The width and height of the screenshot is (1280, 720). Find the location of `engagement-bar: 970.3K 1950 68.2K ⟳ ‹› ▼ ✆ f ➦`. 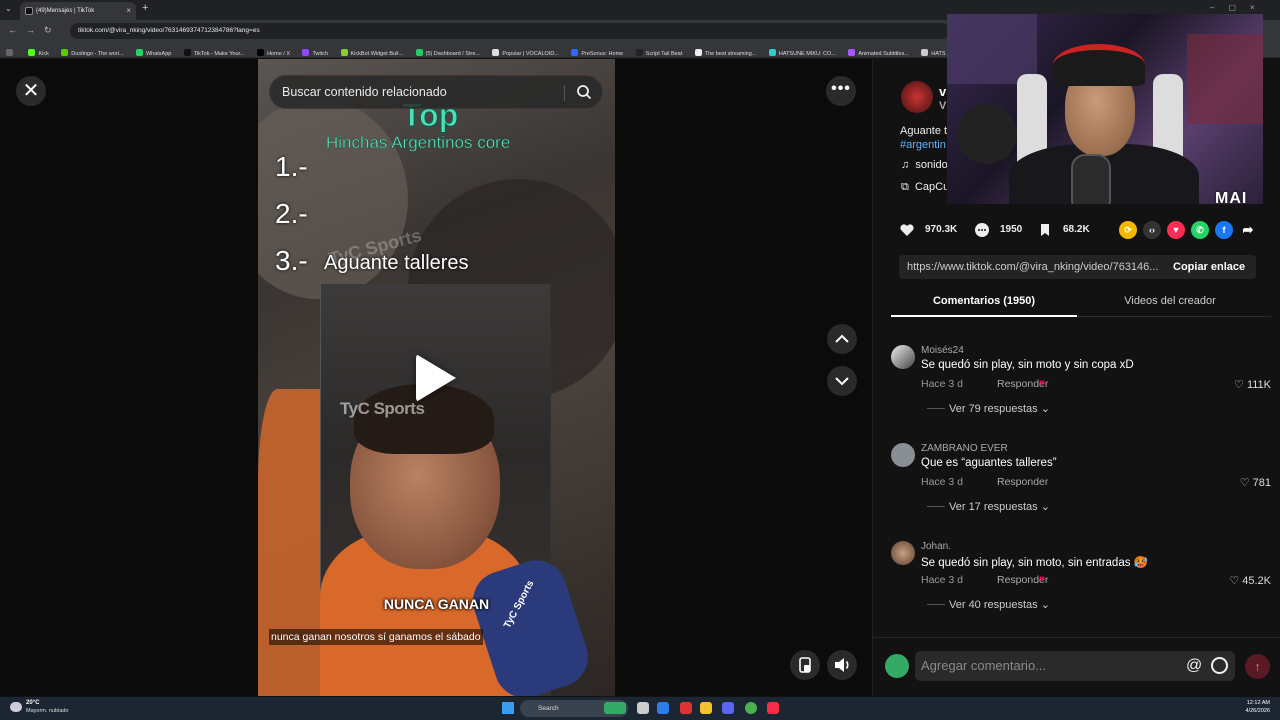

engagement-bar: 970.3K 1950 68.2K ⟳ ‹› ▼ ✆ f ➦ is located at coordinates (1089, 230).